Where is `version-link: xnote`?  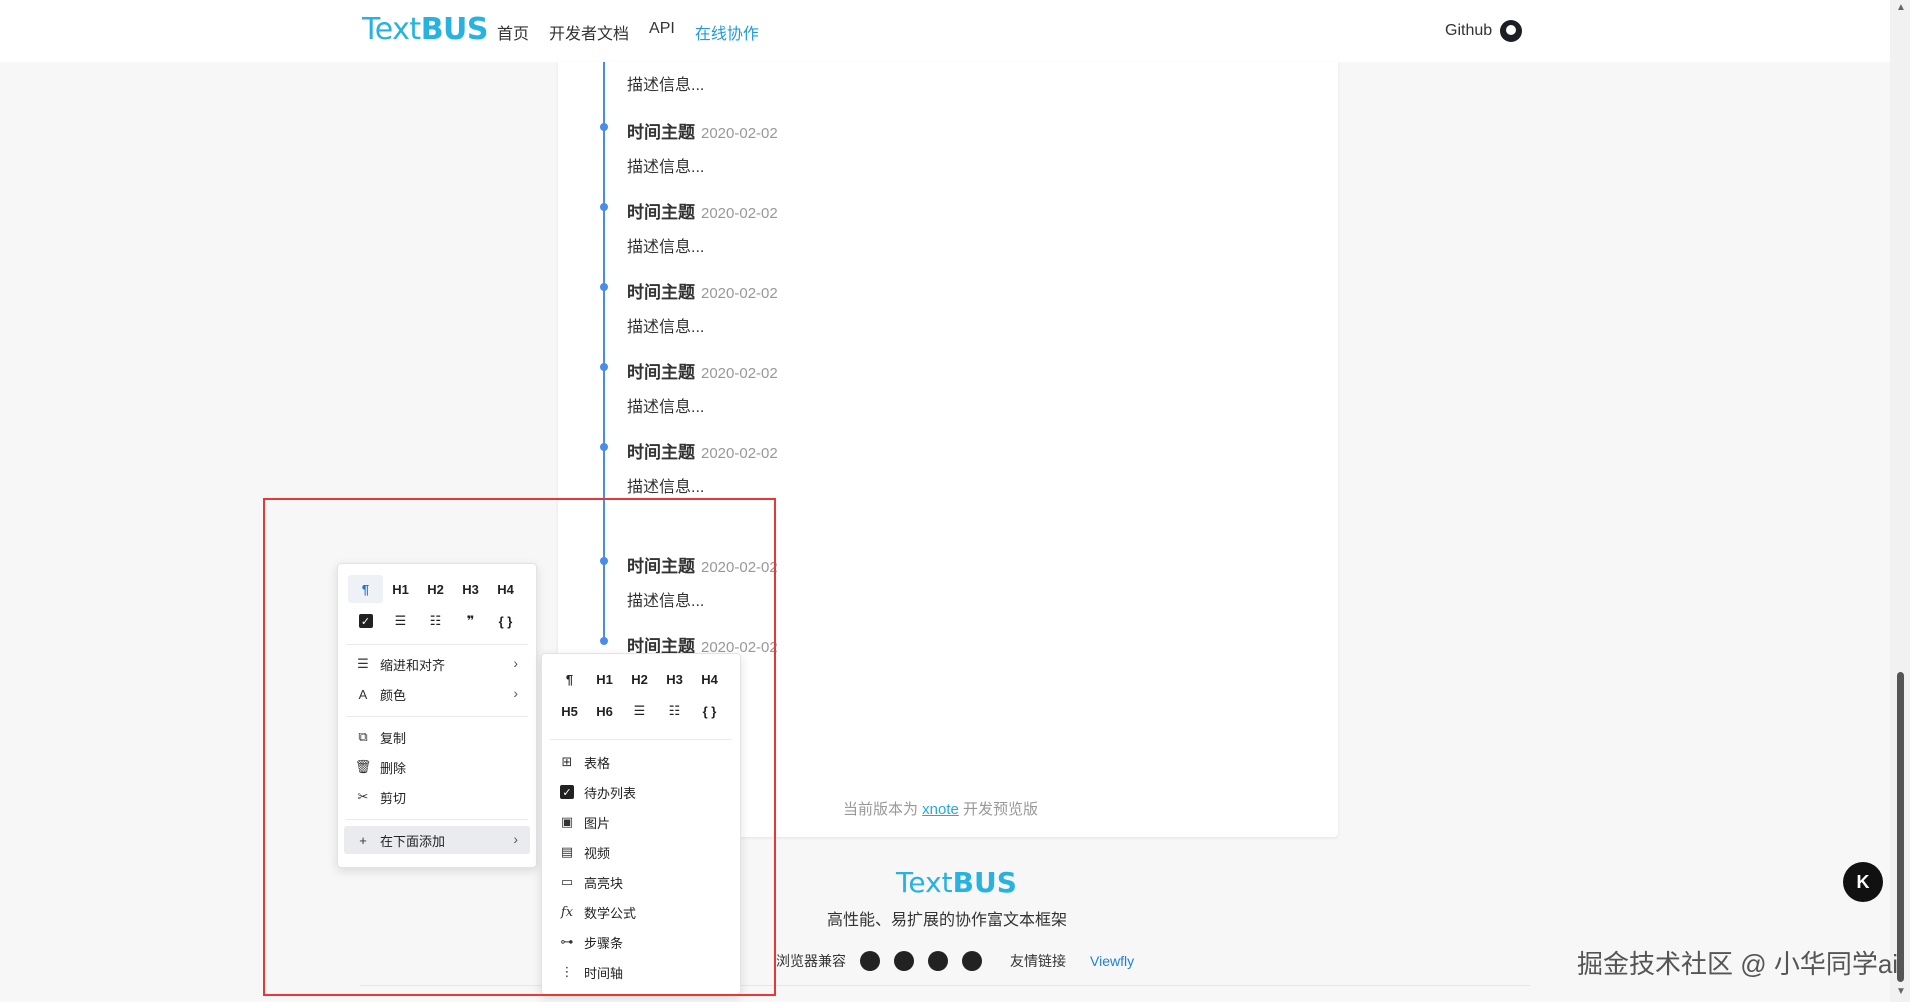
version-link: xnote is located at coordinates (940, 809).